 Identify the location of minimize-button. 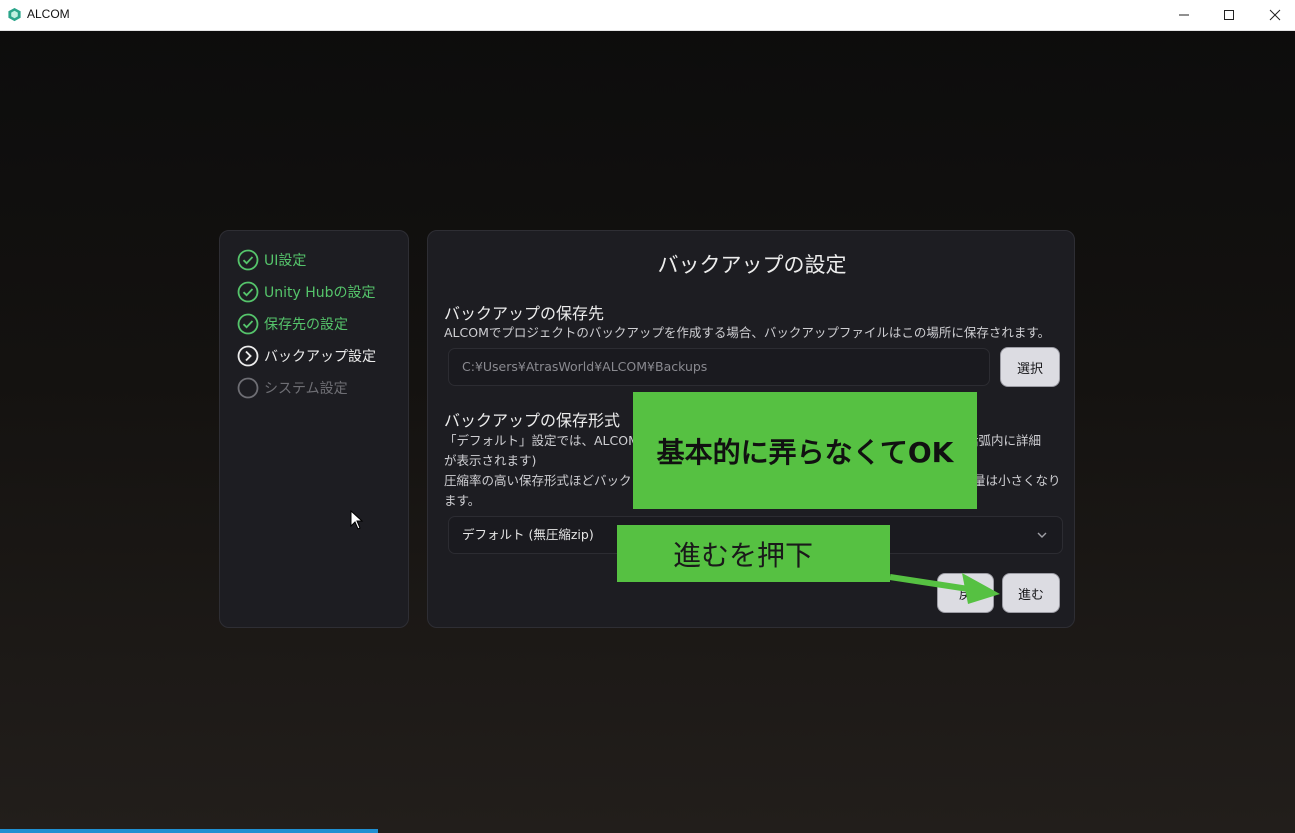
(1184, 15).